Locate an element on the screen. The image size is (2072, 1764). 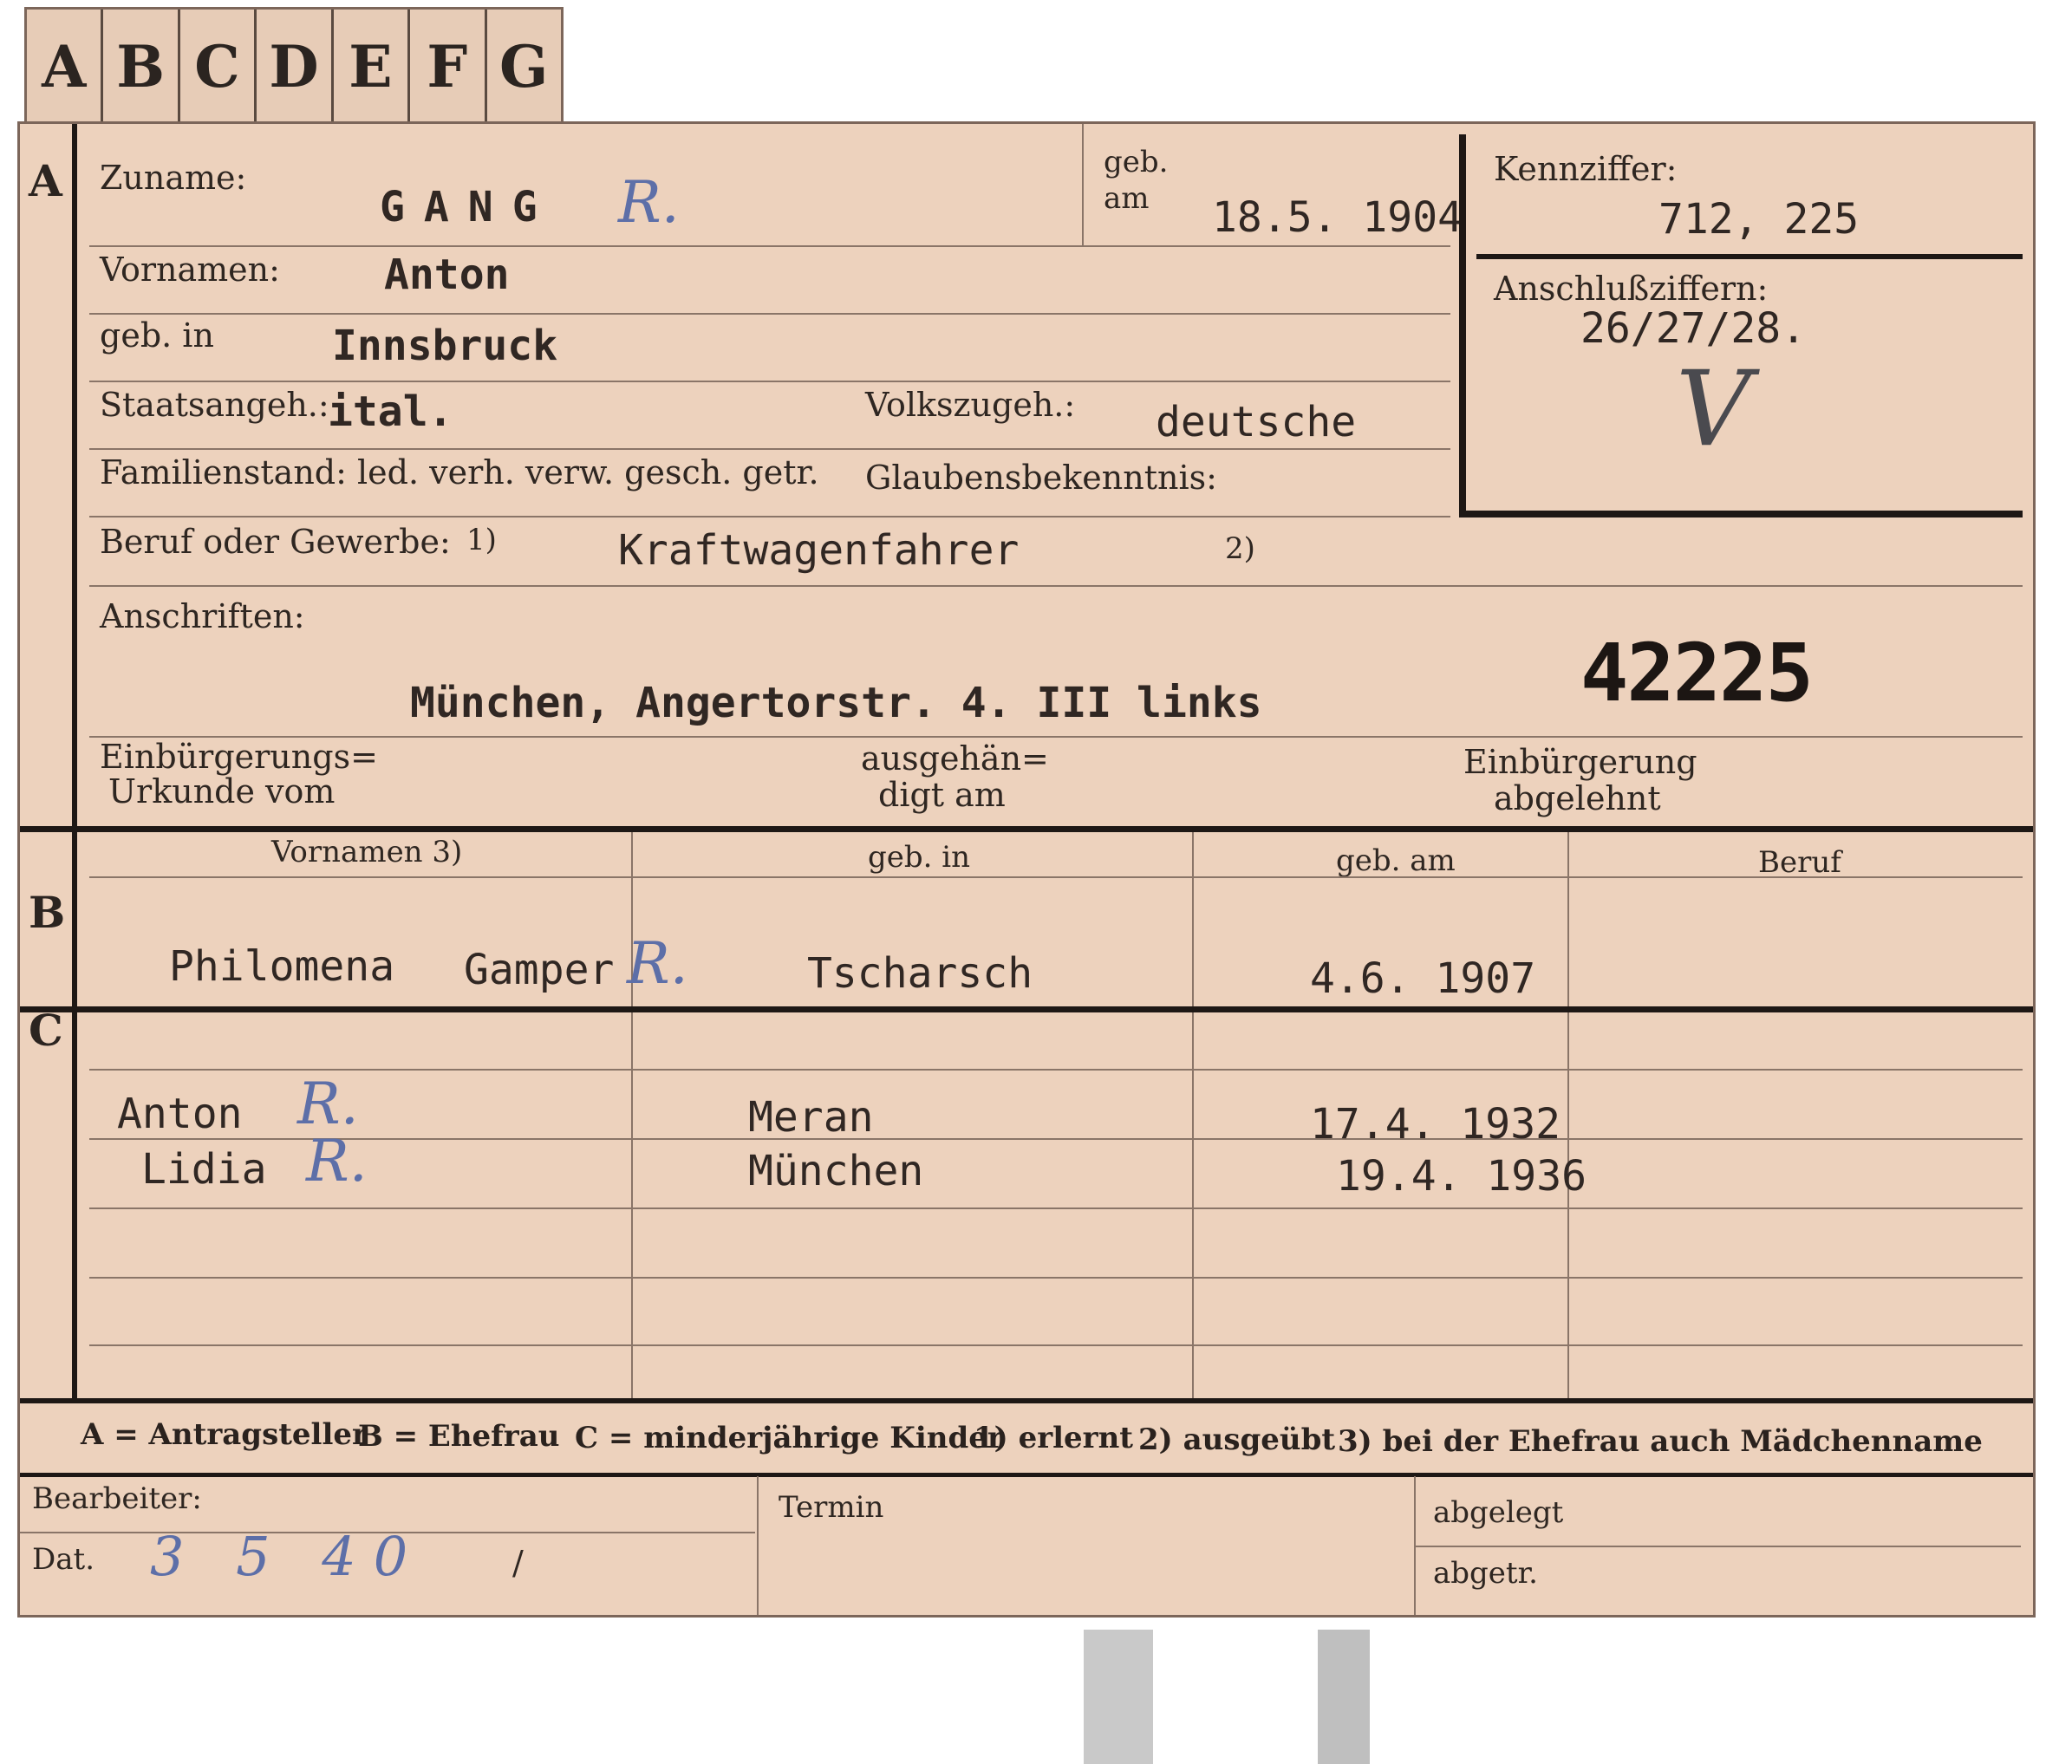
check-mark: V is located at coordinates (1713, 409).